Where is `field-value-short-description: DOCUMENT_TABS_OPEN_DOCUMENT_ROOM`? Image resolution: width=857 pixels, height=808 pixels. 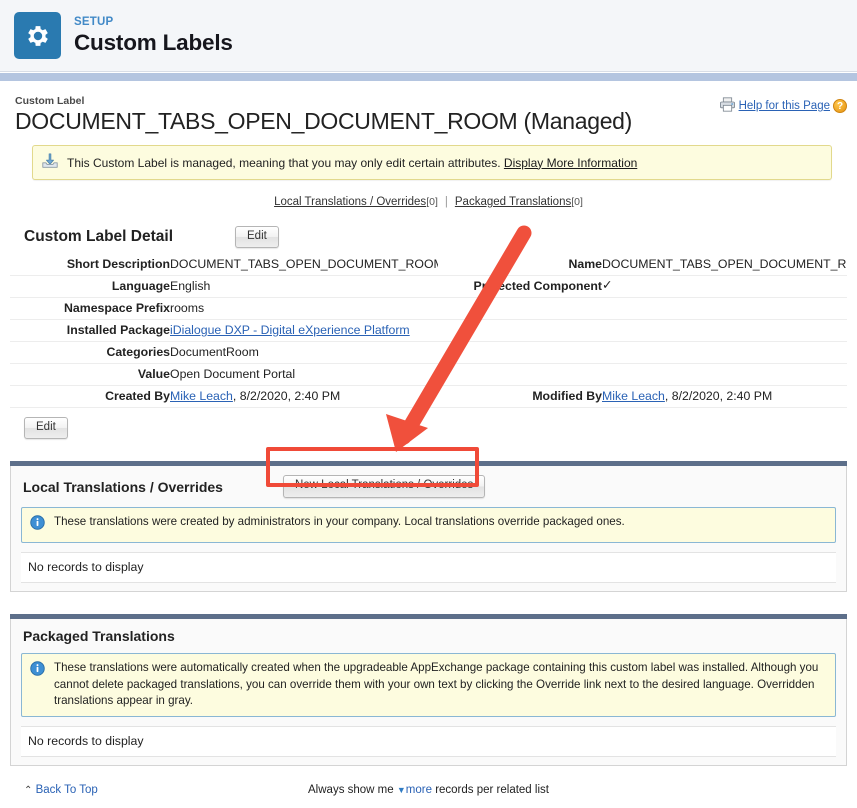 field-value-short-description: DOCUMENT_TABS_OPEN_DOCUMENT_ROOM is located at coordinates (304, 265).